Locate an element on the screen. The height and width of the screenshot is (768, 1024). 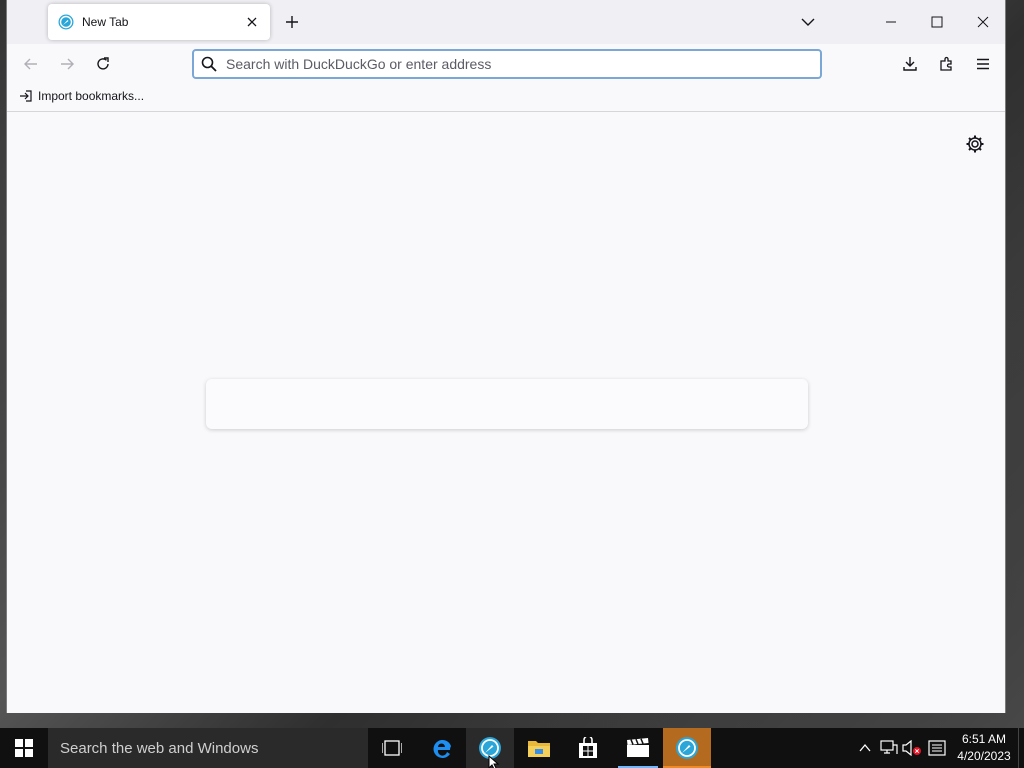
arrow-right-icon is located at coordinates (67, 64).